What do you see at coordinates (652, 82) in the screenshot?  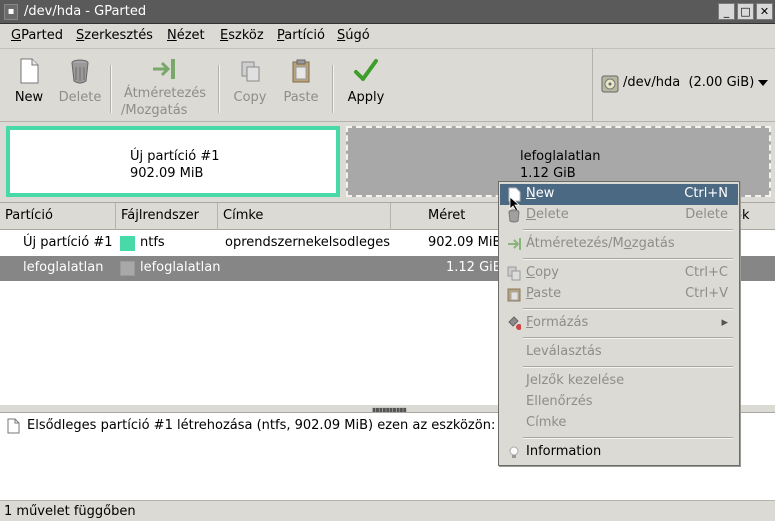 I see `device-path: /dev/hda` at bounding box center [652, 82].